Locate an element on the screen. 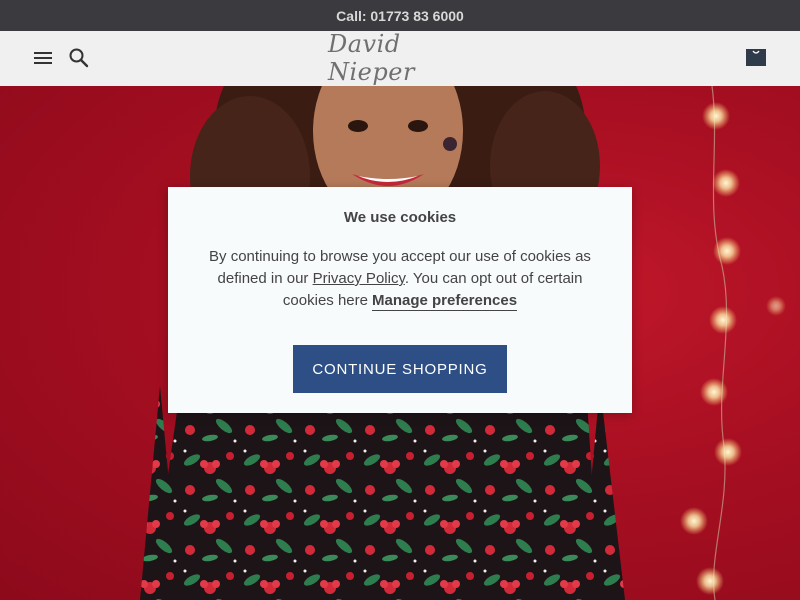  hamburger-menu-icon is located at coordinates (44, 58).